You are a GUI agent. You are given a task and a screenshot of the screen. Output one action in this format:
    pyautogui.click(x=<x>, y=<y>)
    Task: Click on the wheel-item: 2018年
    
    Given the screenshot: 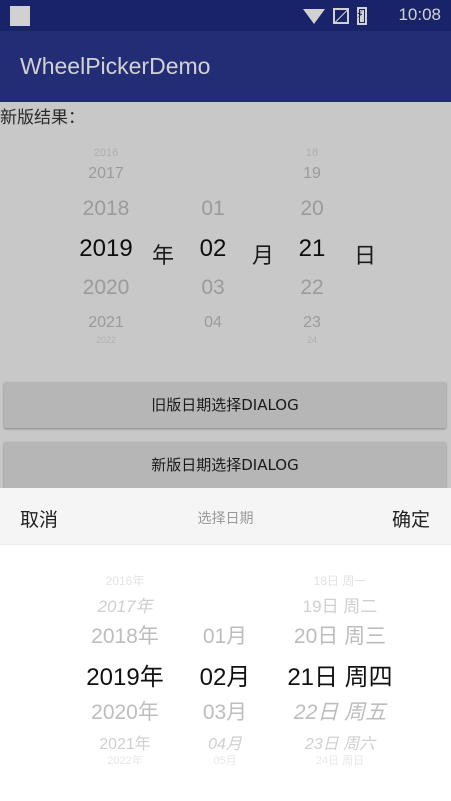 What is the action you would take?
    pyautogui.click(x=125, y=636)
    